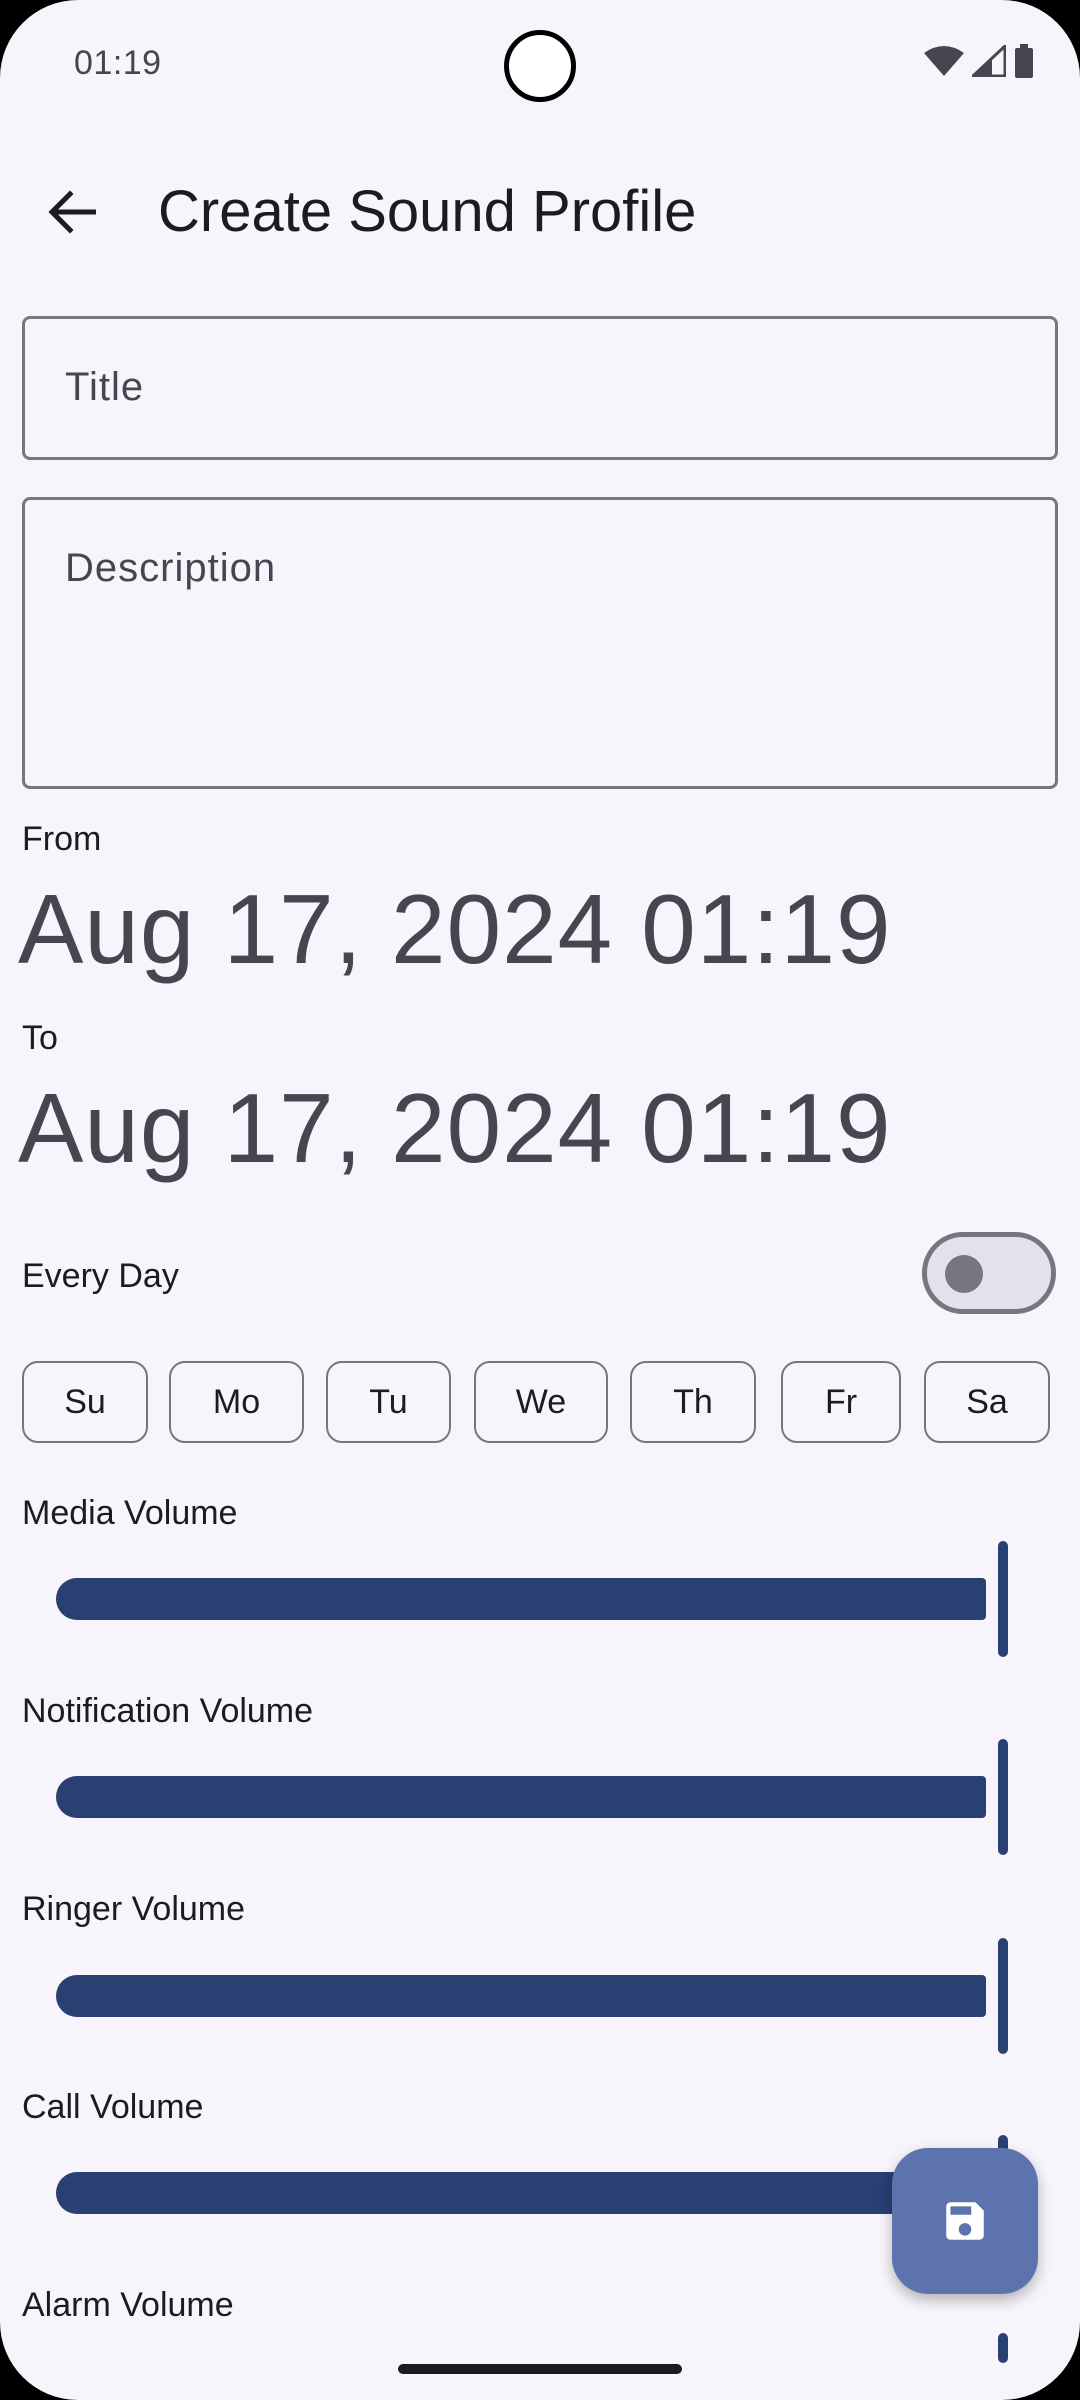  I want to click on notification-volume-handle, so click(1003, 1797).